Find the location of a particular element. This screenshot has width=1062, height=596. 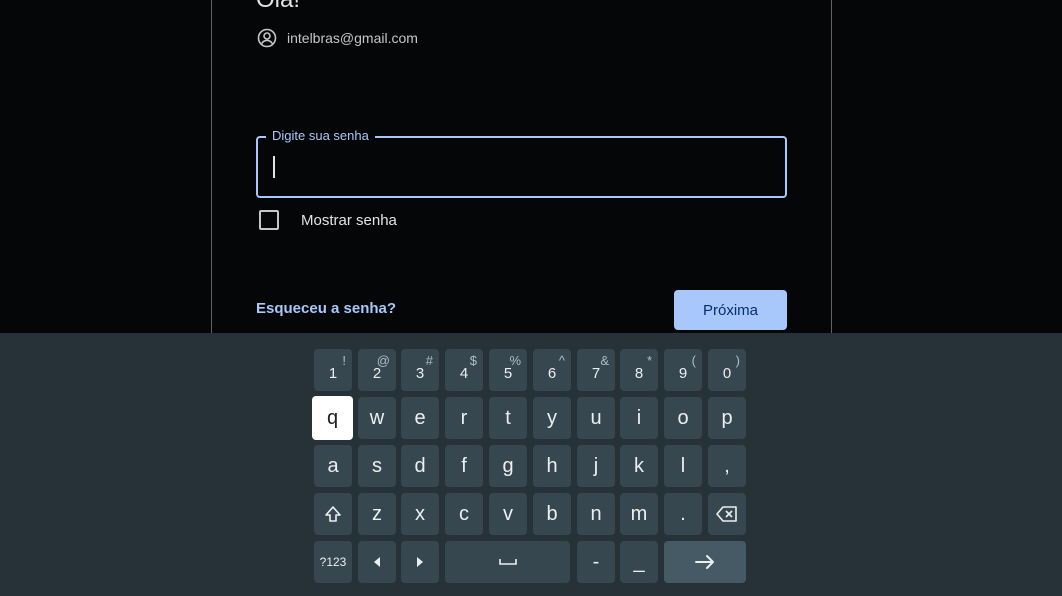

show-password-checkbox is located at coordinates (269, 220).